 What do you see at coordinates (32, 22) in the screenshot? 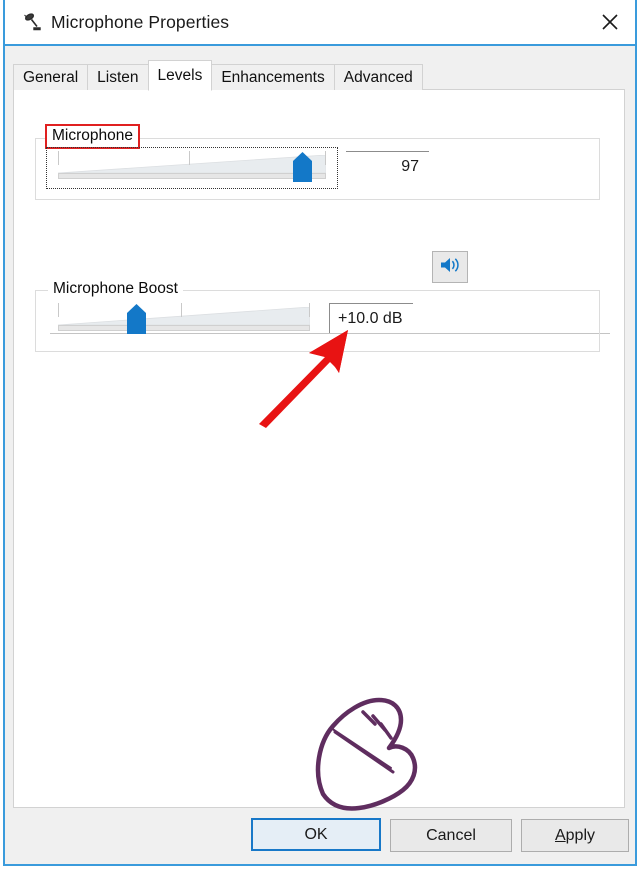
I see `microphone-icon` at bounding box center [32, 22].